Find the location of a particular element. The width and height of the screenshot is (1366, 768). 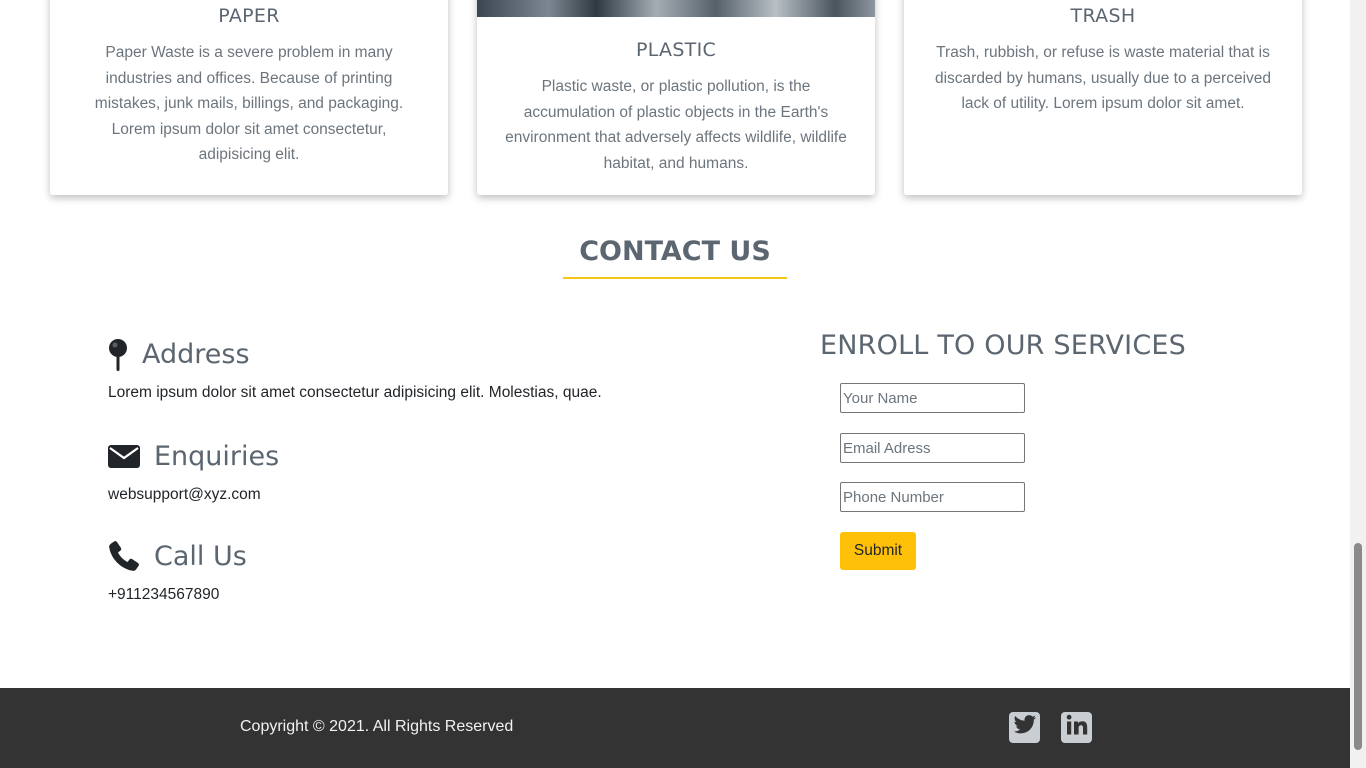

enroll-title: ENROLL TO OUR SERVICES is located at coordinates (1003, 345).